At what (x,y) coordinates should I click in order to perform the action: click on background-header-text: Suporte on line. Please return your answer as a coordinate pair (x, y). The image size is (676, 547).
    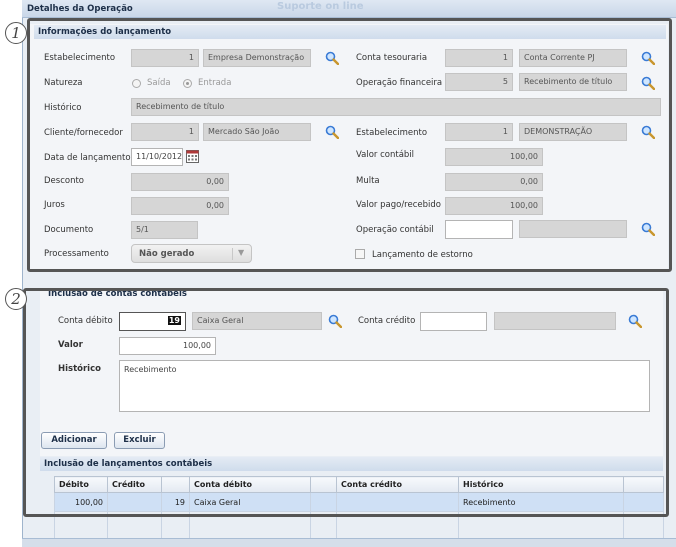
    Looking at the image, I should click on (320, 6).